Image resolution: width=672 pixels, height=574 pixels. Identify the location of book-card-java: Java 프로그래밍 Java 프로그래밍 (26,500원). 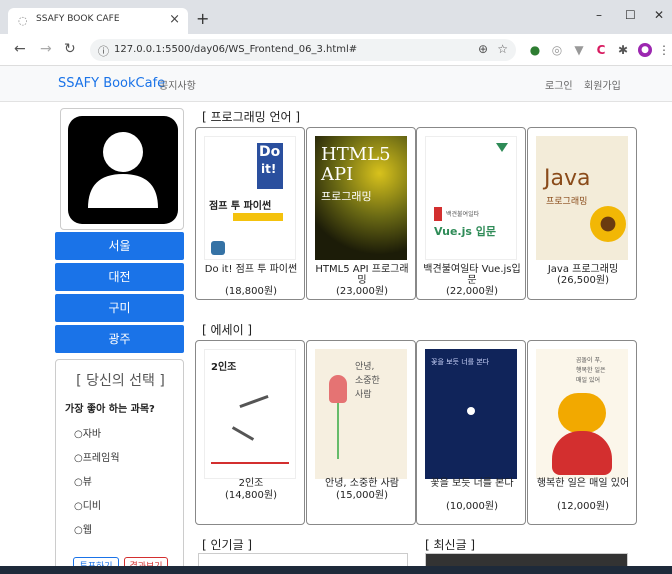
(582, 213).